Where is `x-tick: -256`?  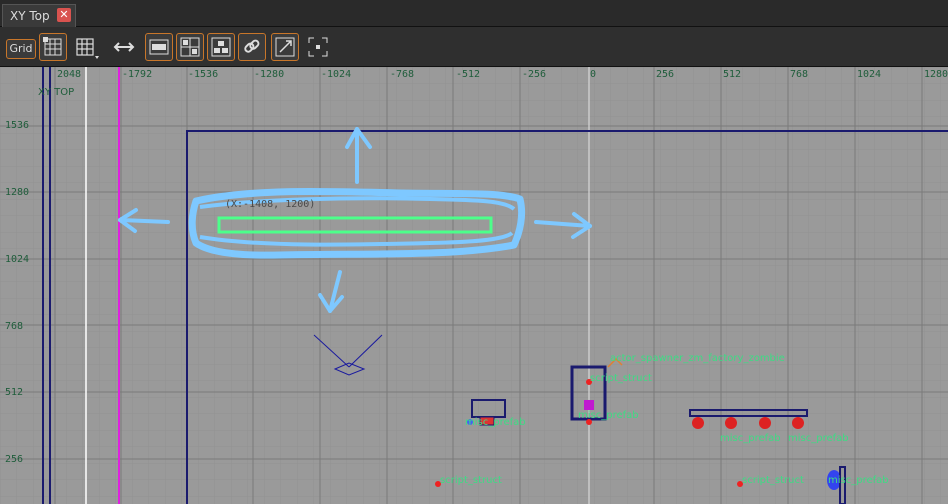 x-tick: -256 is located at coordinates (534, 74).